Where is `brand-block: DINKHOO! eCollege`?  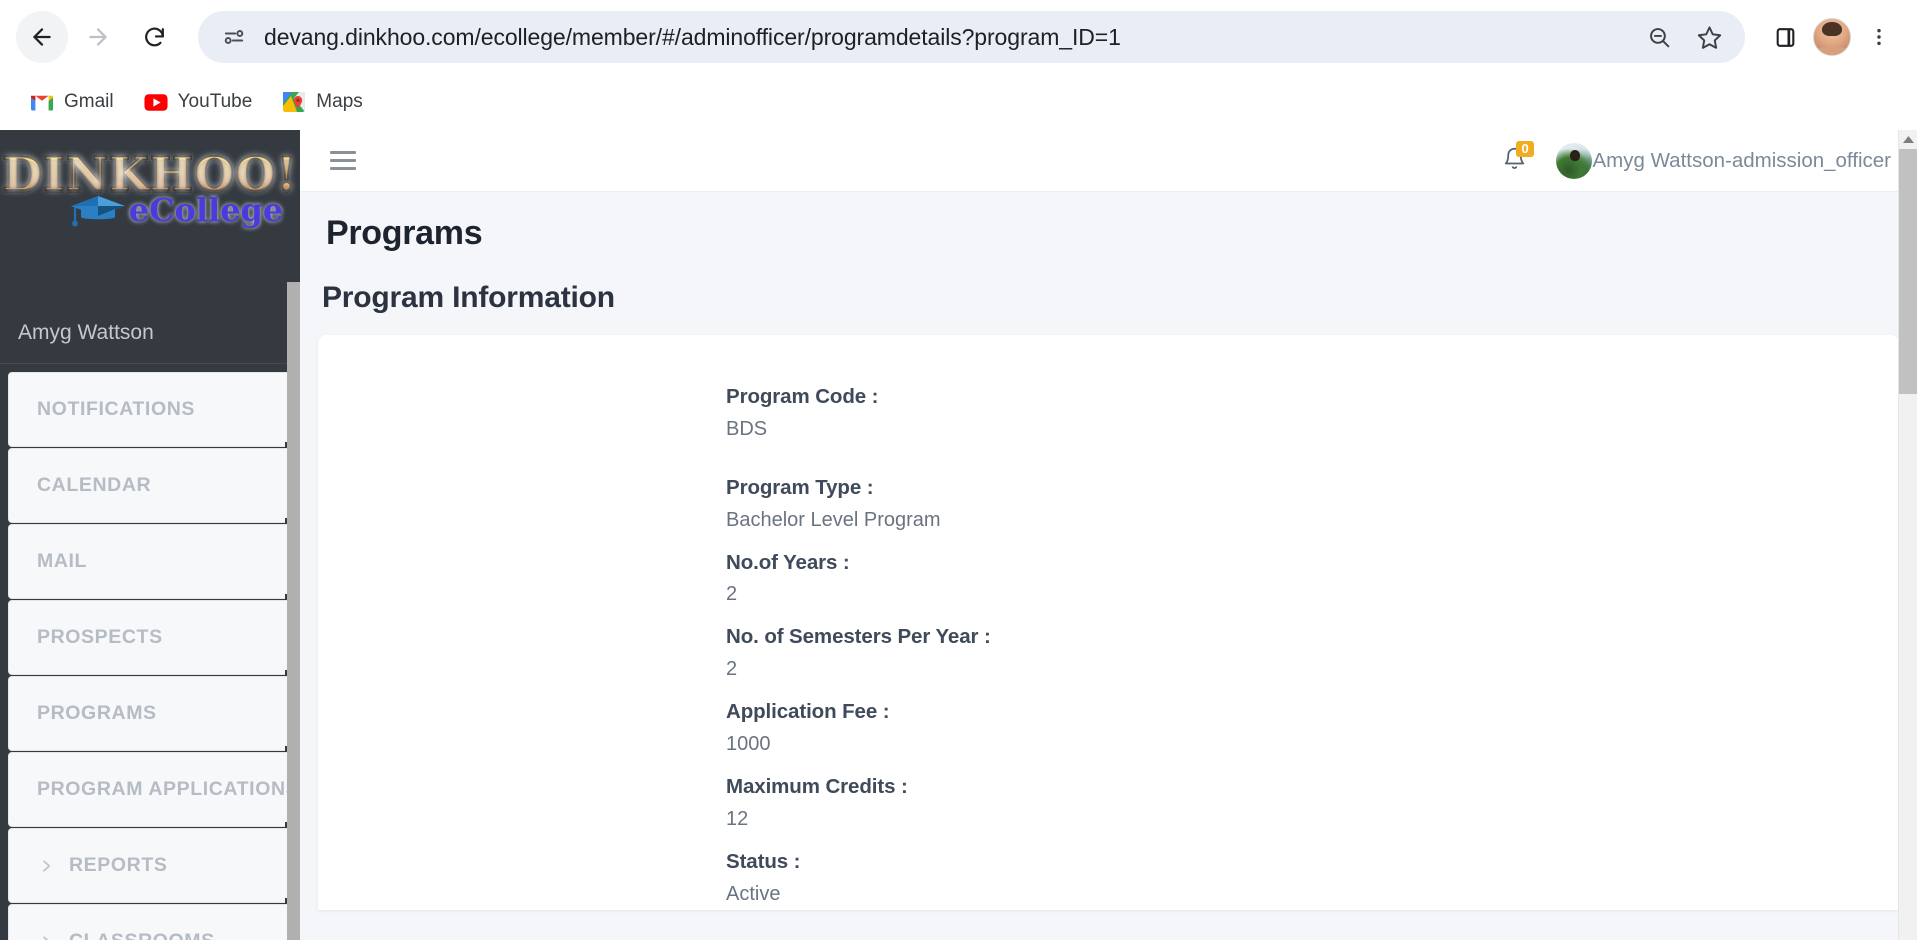
brand-block: DINKHOO! eCollege is located at coordinates (150, 217).